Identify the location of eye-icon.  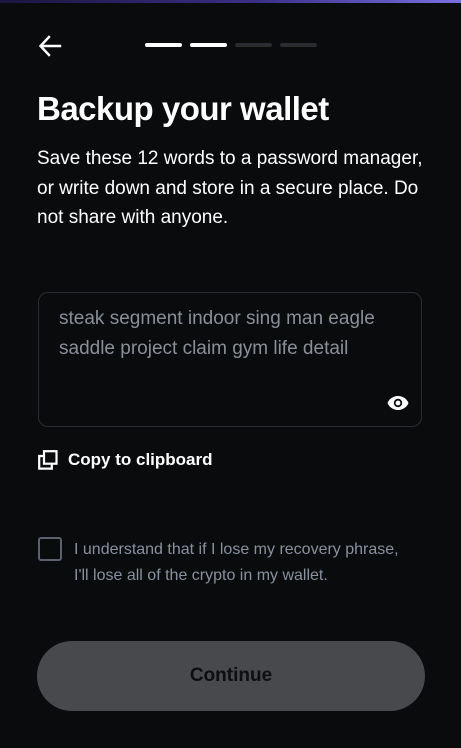
(398, 403).